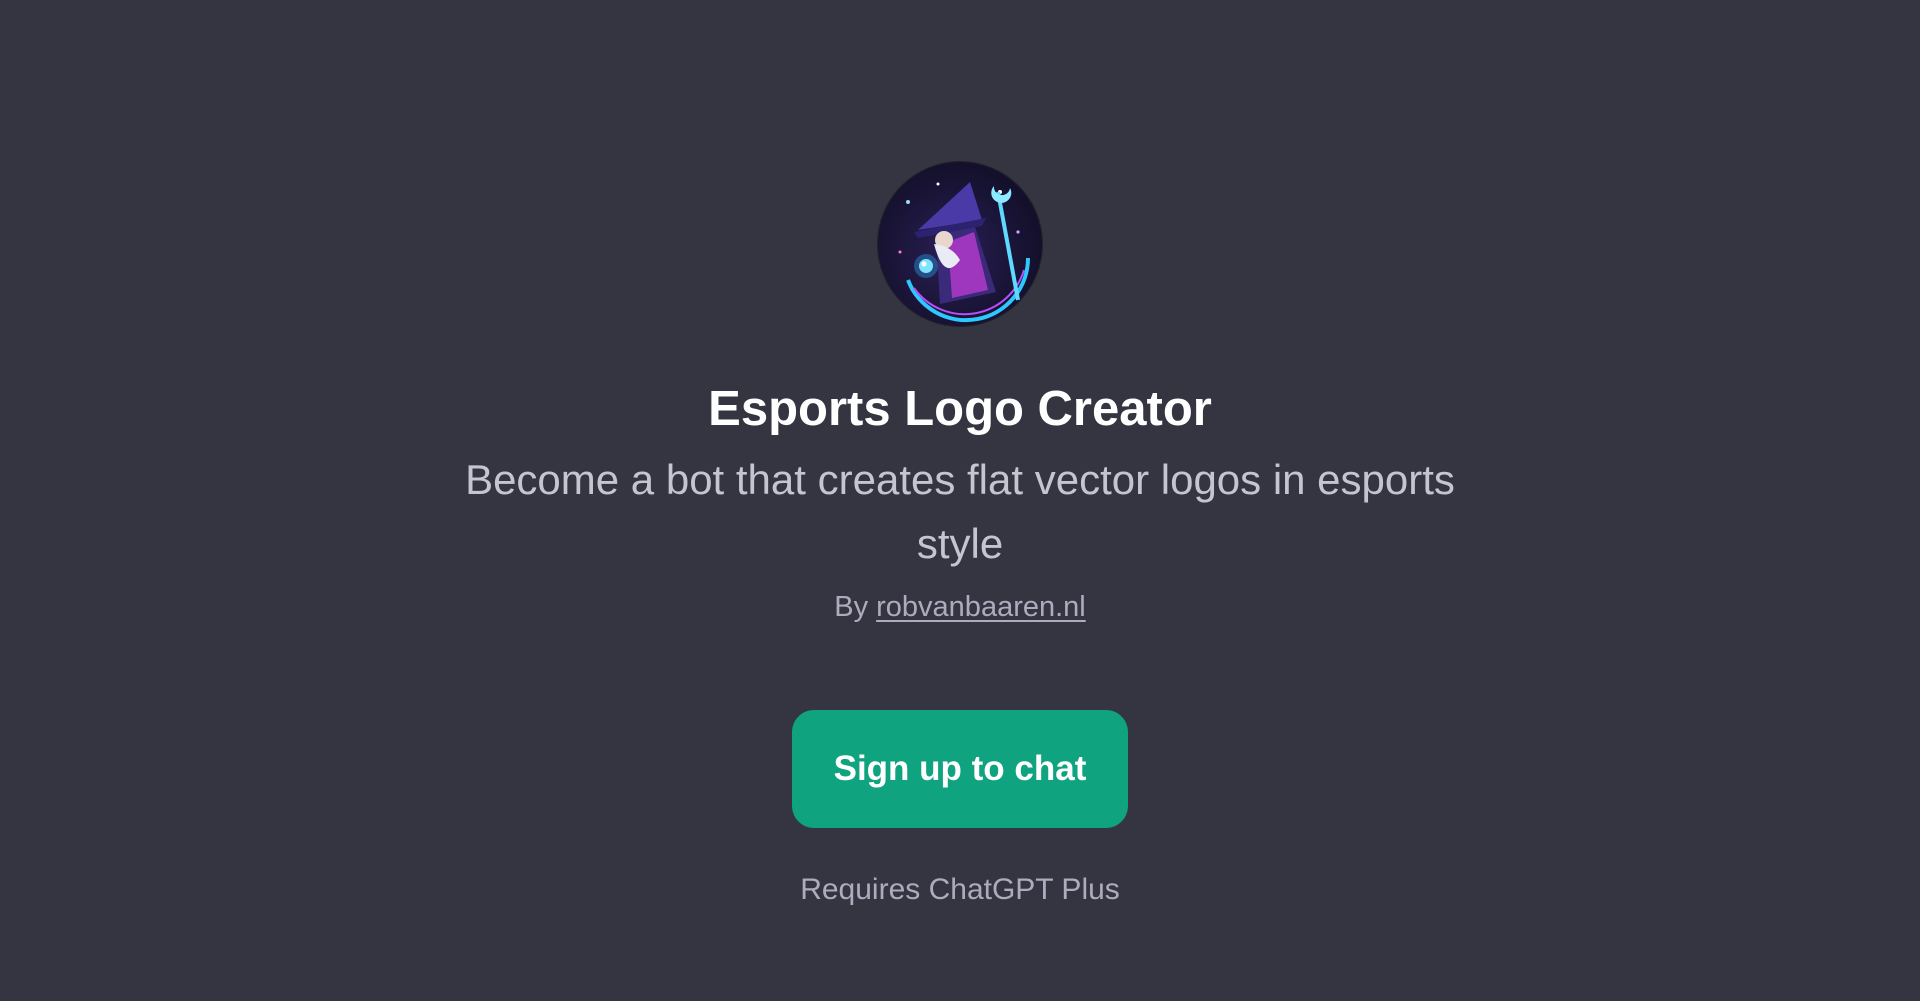  Describe the element at coordinates (960, 409) in the screenshot. I see `gpt-title: Esports Logo Creator` at that location.